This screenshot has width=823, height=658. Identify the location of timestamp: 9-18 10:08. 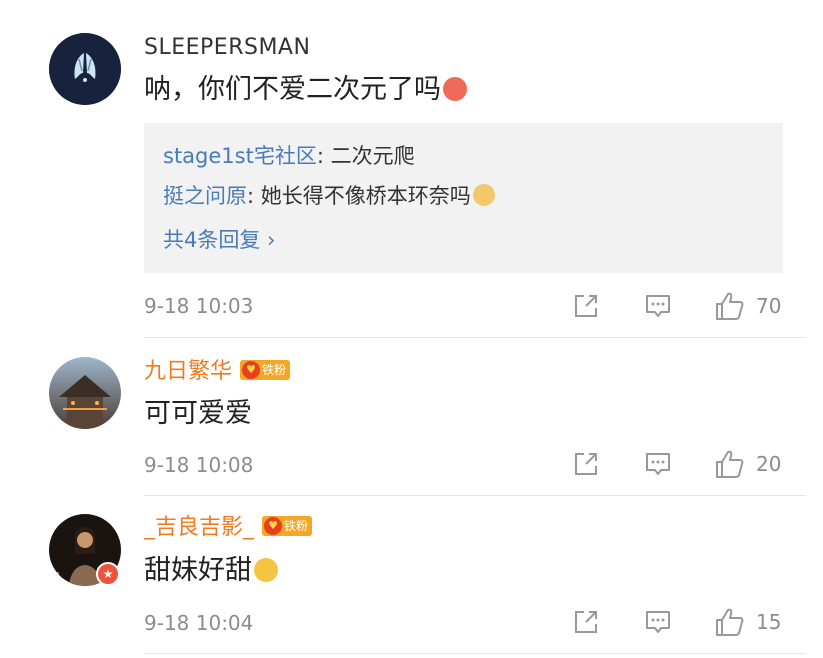
(199, 465).